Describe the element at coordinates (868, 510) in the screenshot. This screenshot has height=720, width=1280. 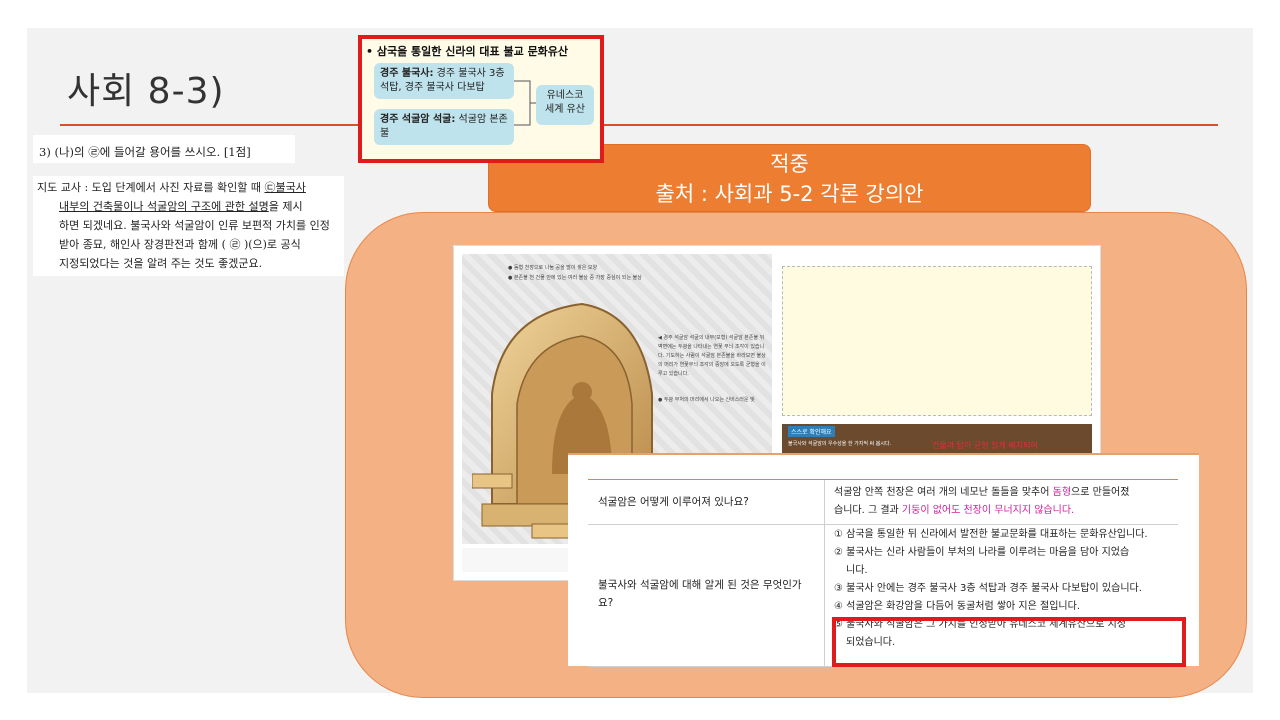
I see `answer-text: 습니다. 그 결과` at that location.